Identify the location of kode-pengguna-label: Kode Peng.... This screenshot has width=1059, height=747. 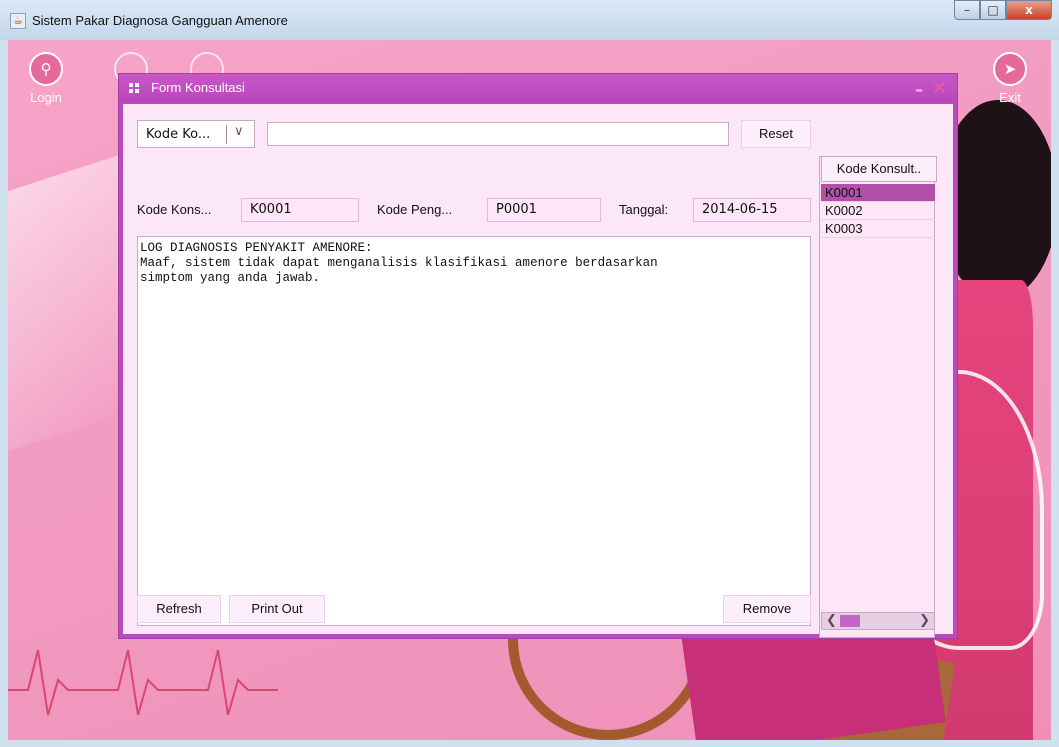
(415, 209).